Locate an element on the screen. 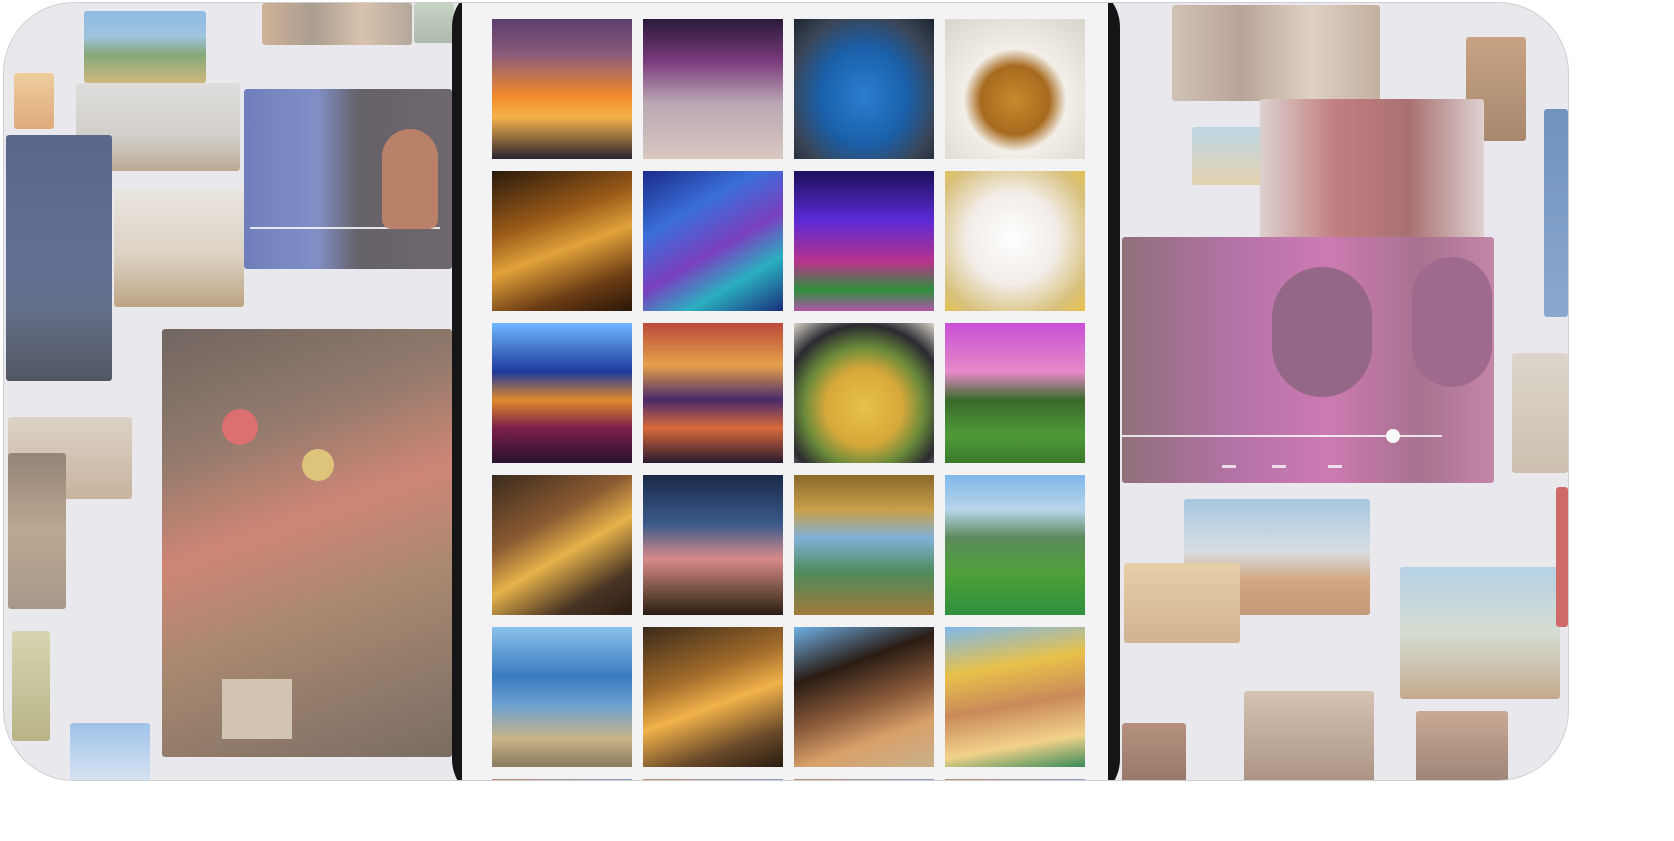 This screenshot has width=1674, height=841. bg-photo-hat-woman is located at coordinates (37, 531).